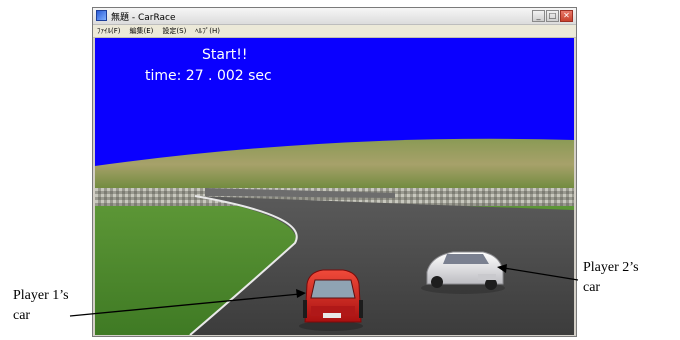 The height and width of the screenshot is (340, 680). I want to click on player1-label-line1: Player 1’s, so click(41, 295).